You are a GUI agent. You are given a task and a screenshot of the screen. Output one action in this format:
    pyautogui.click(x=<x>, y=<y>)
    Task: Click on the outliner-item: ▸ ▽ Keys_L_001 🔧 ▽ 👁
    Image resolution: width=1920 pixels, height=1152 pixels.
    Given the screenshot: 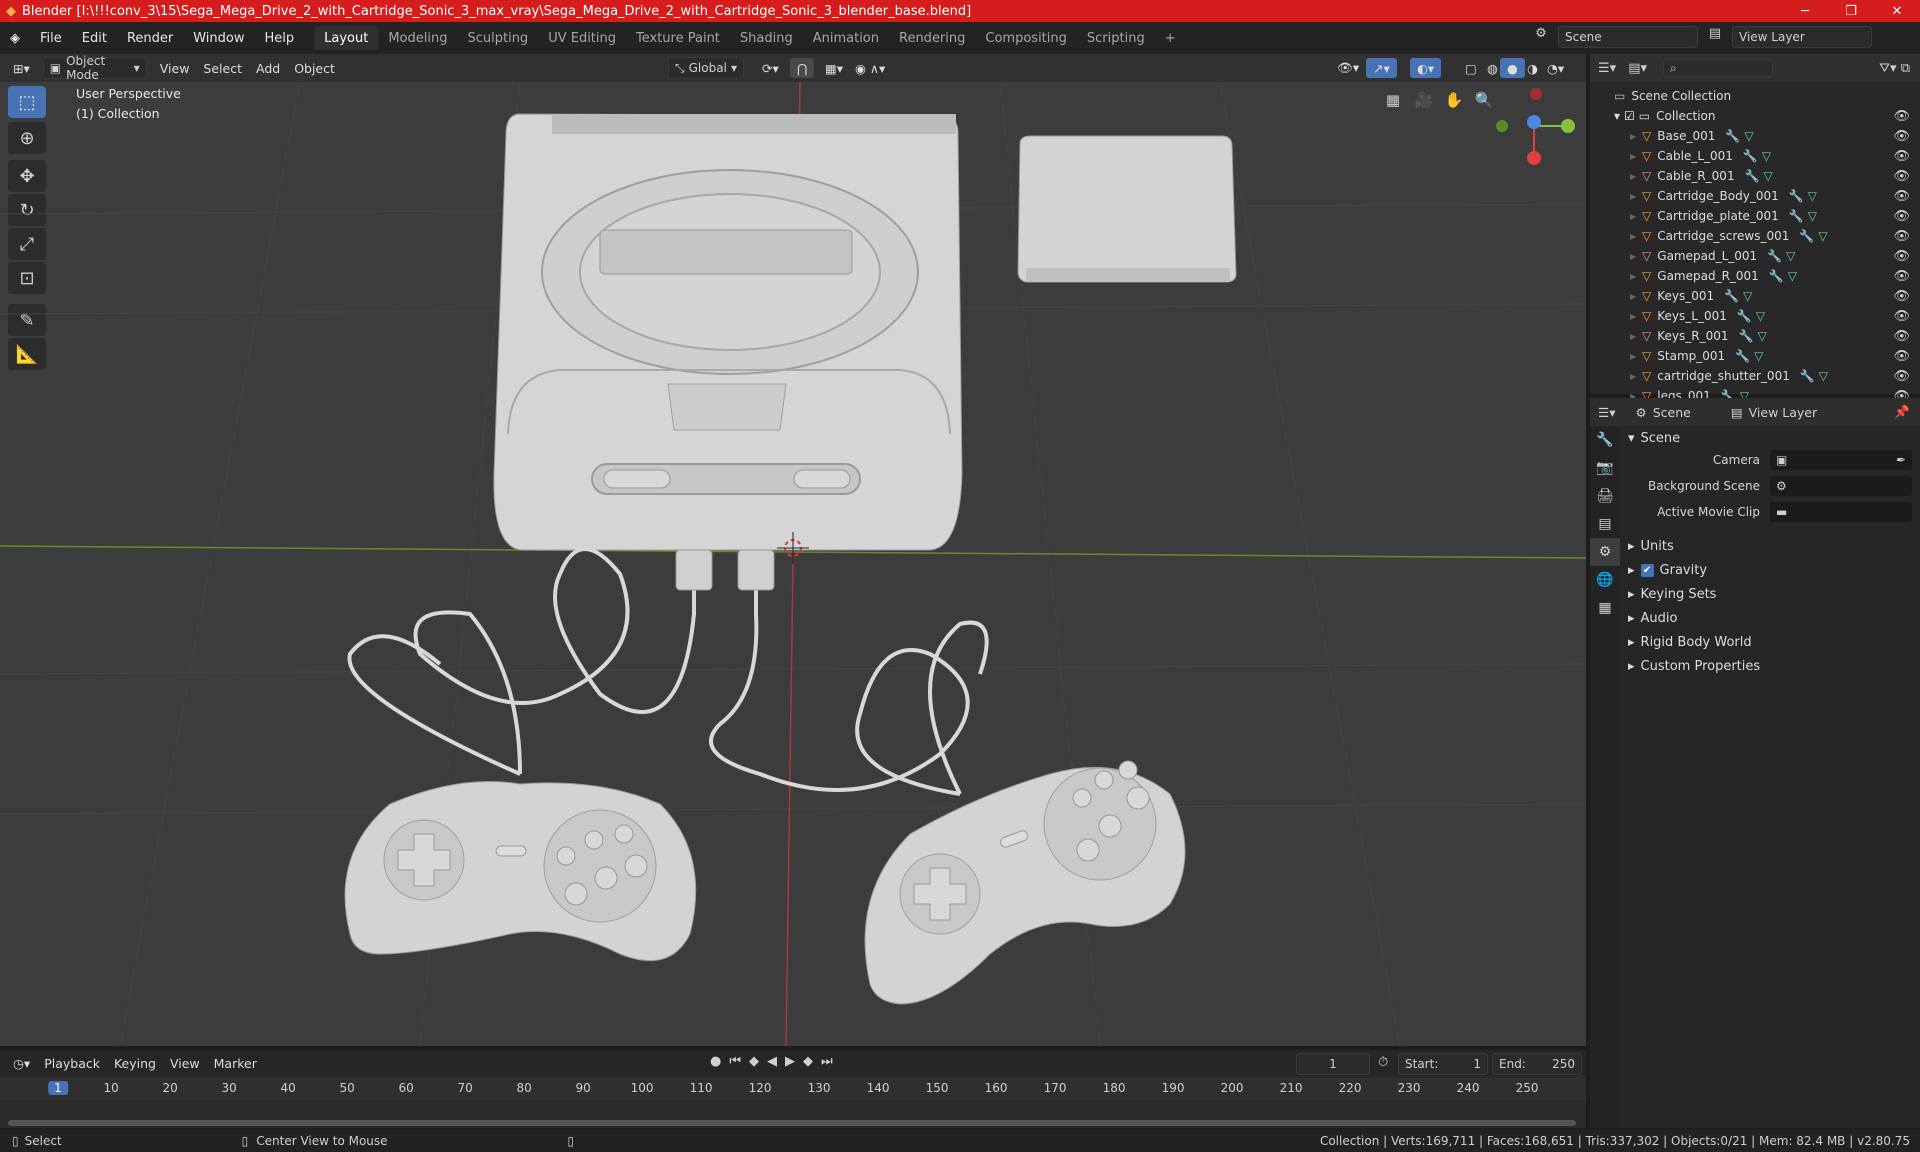 What is the action you would take?
    pyautogui.click(x=1755, y=316)
    